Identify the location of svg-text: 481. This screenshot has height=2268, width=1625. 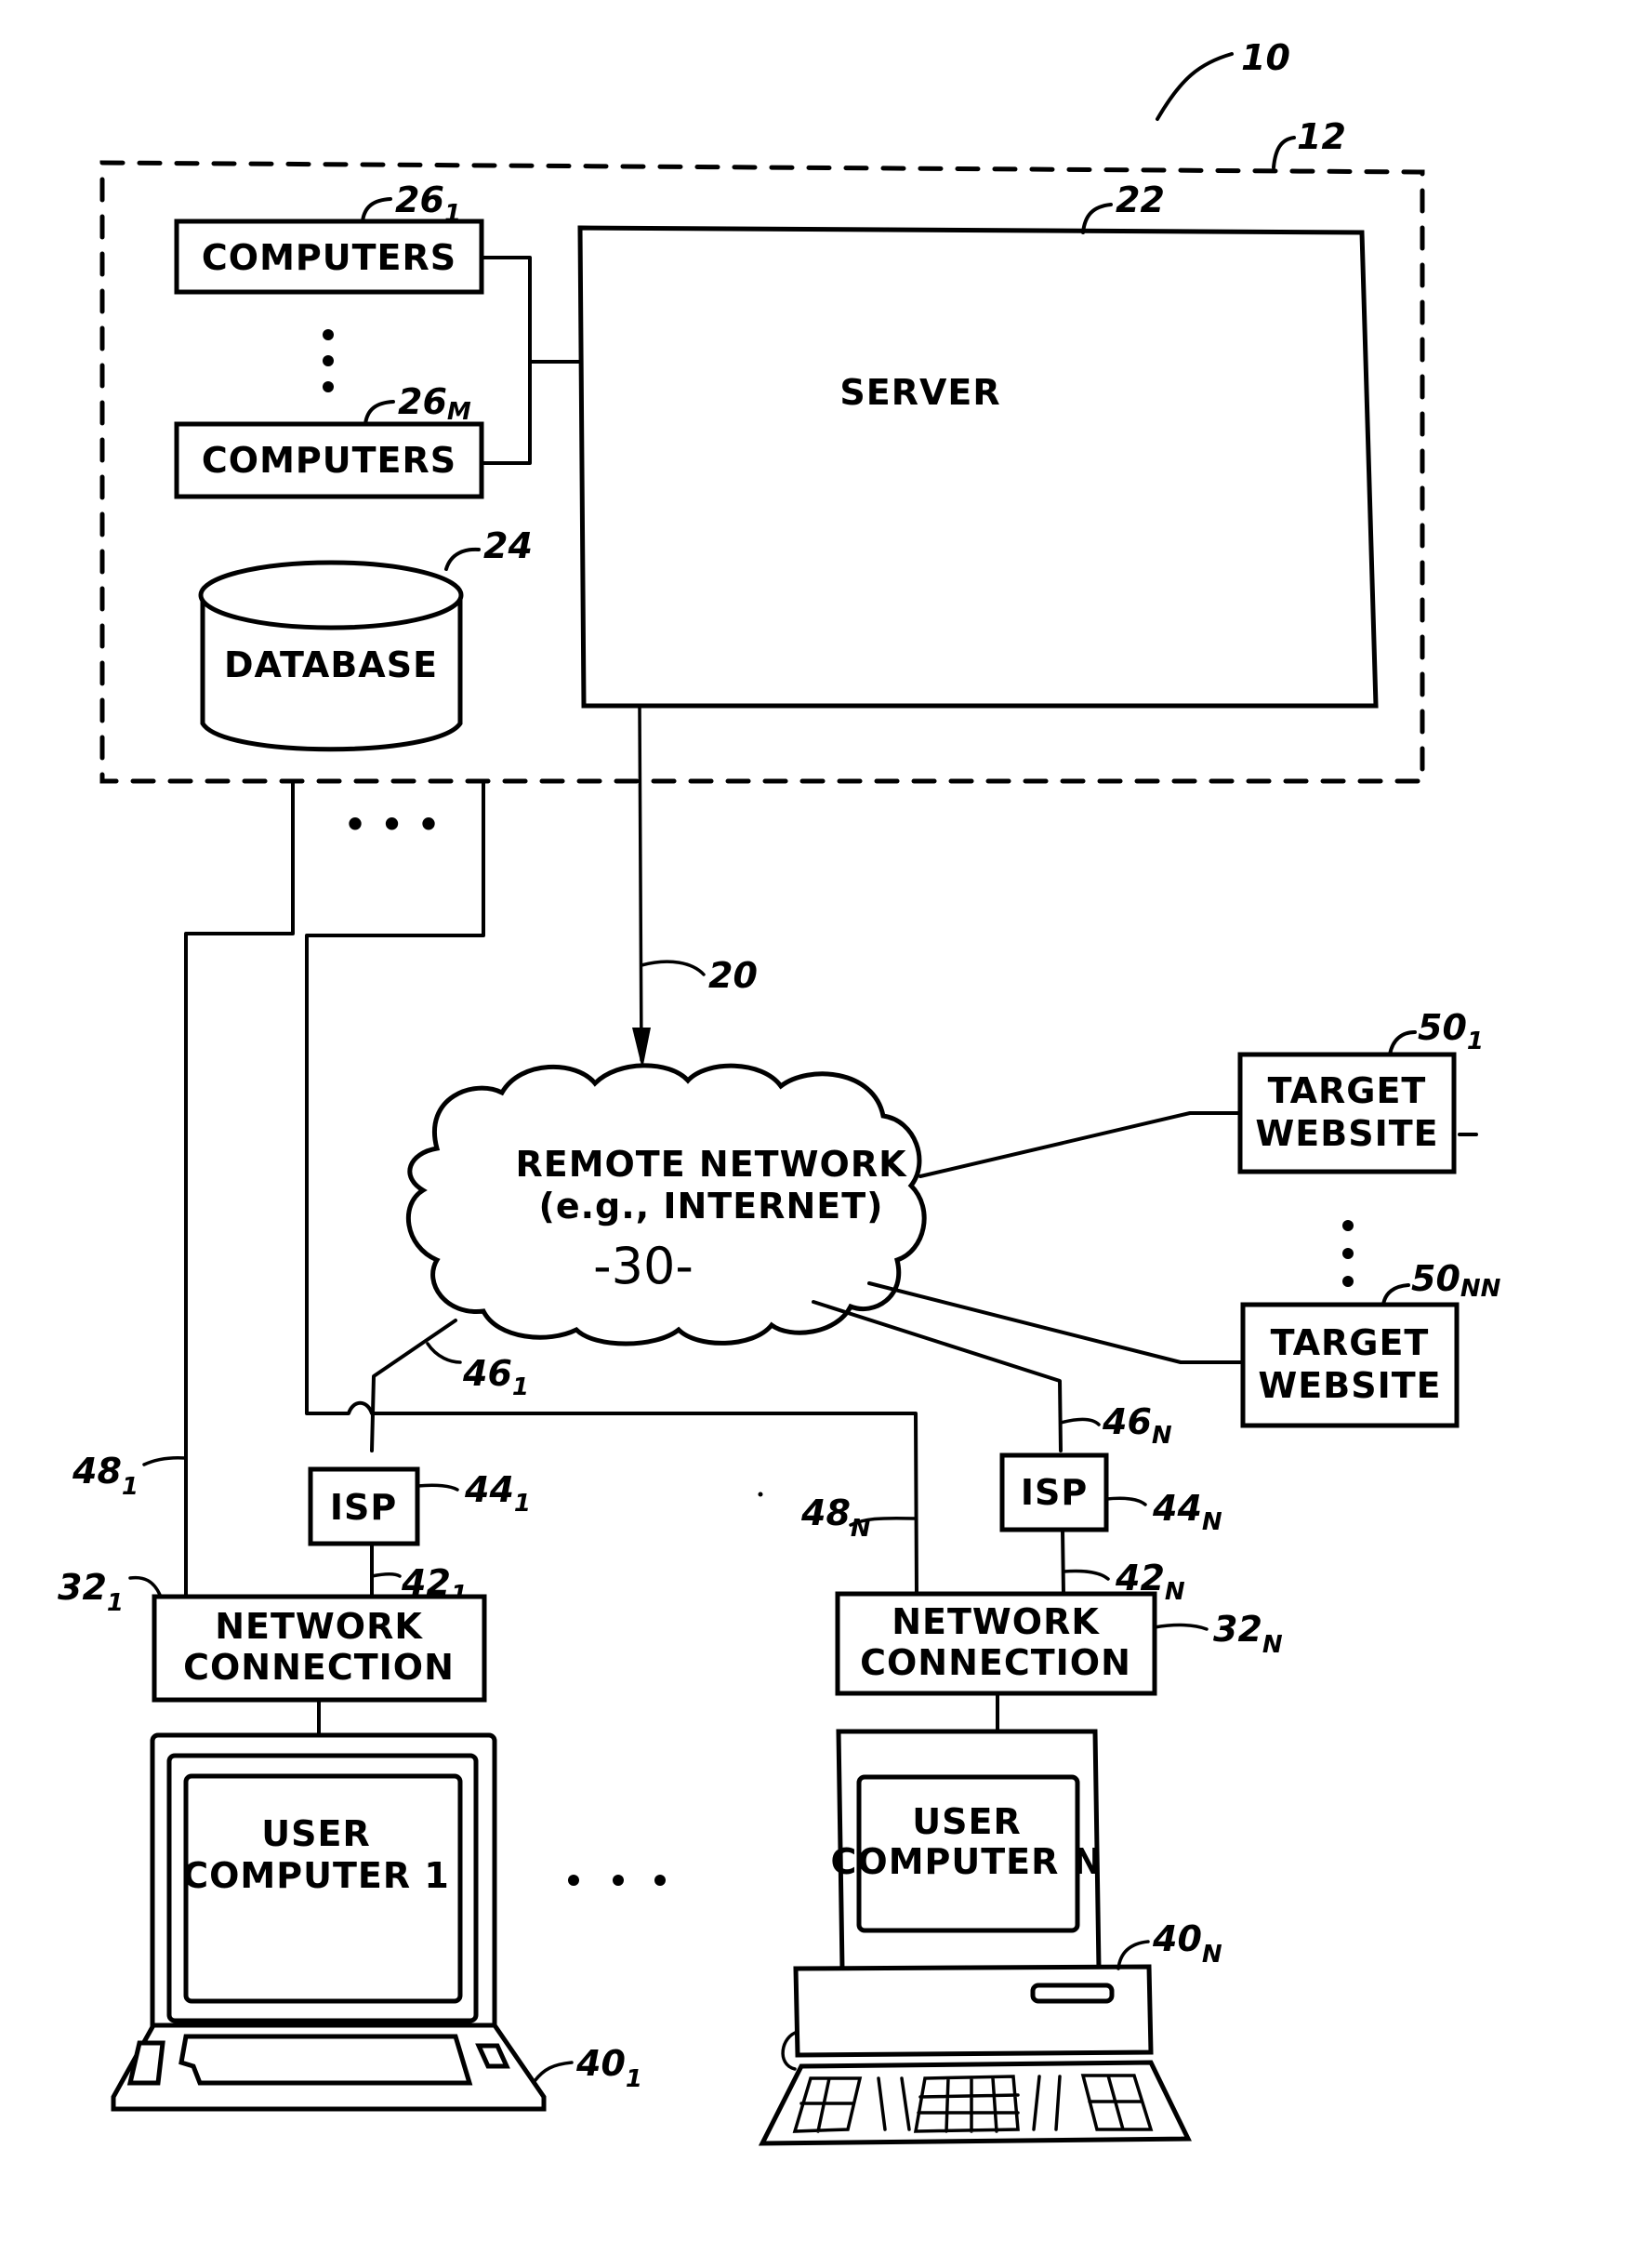
(106, 1476).